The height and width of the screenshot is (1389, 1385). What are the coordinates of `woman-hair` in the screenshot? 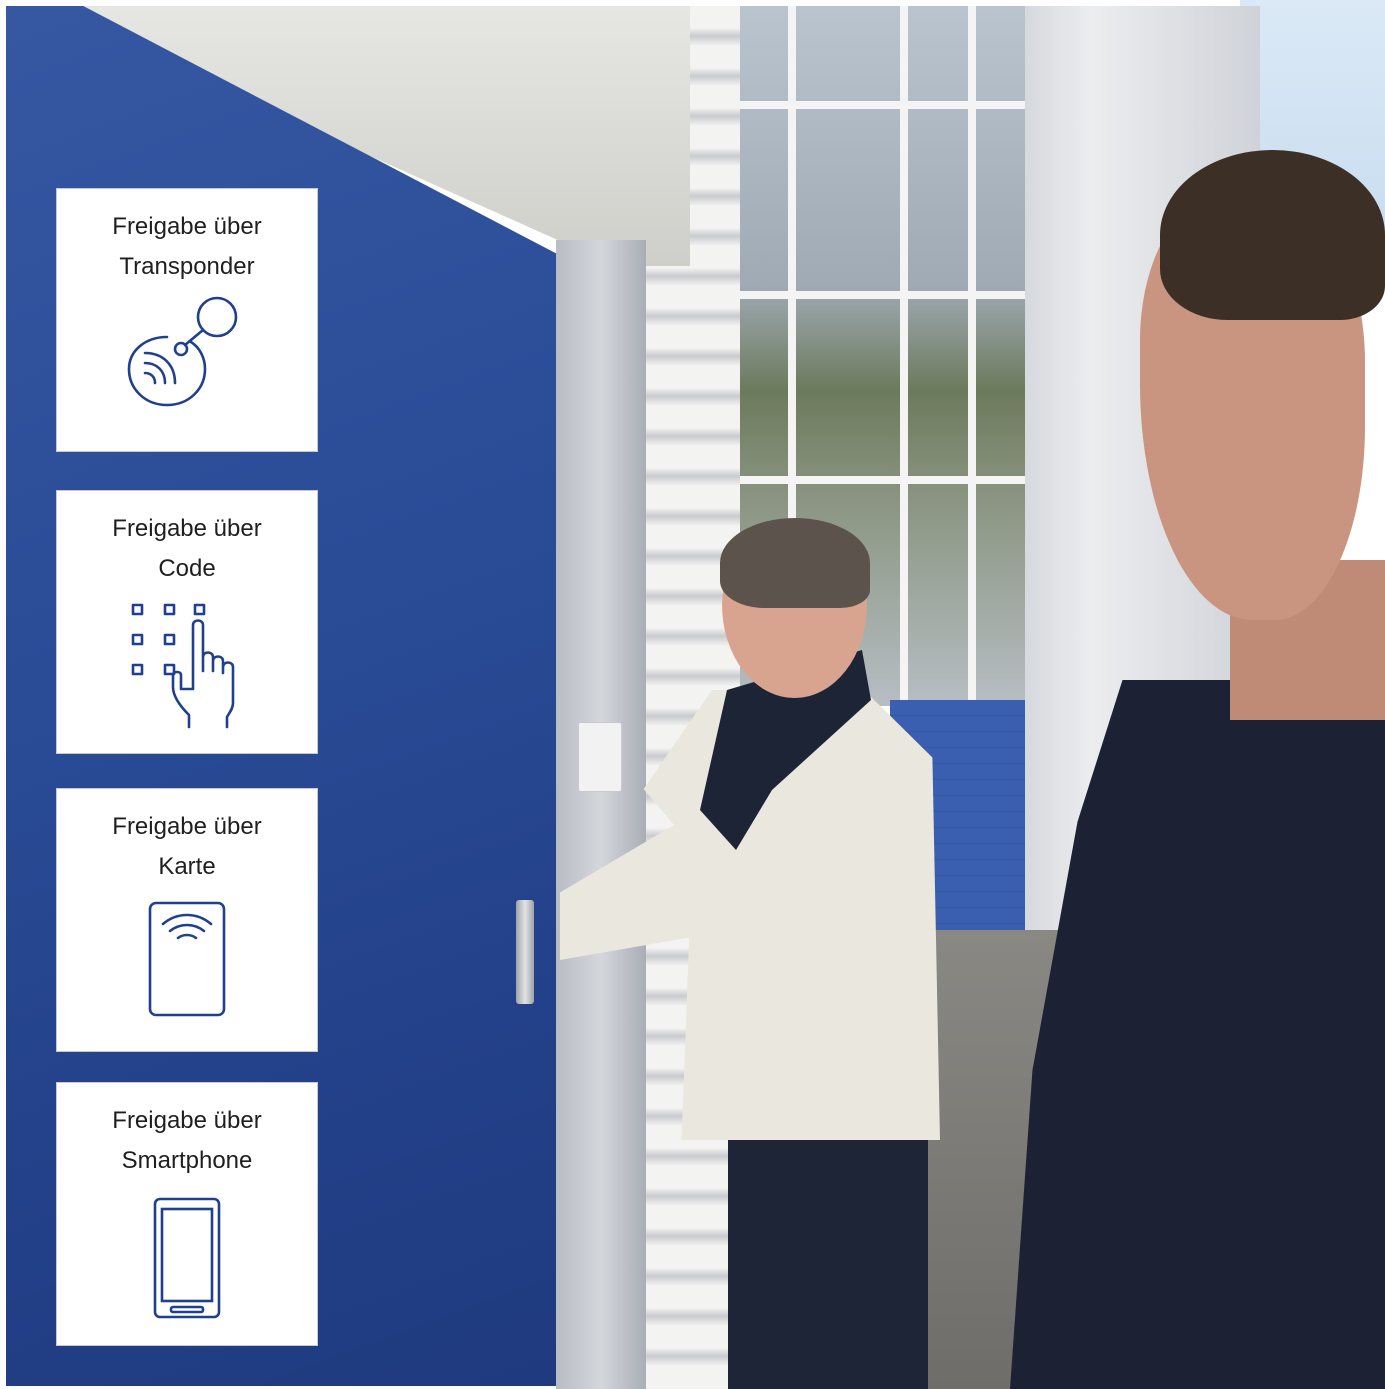 It's located at (795, 563).